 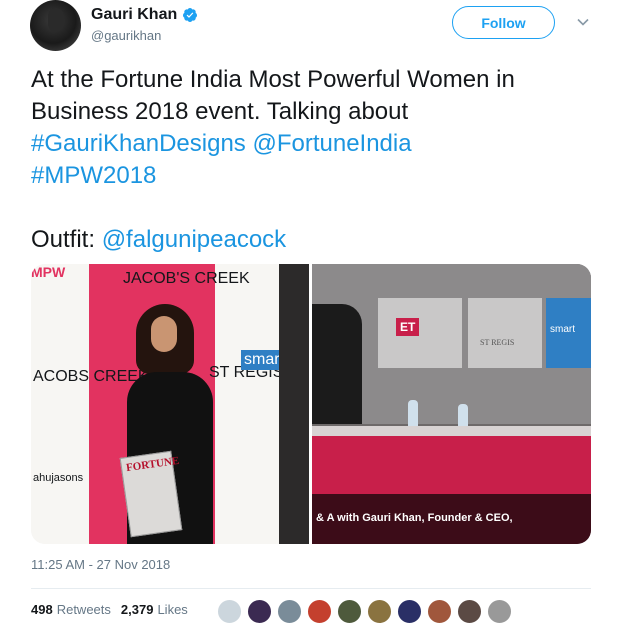 I want to click on display-name-row: Gauri Khan, so click(x=144, y=15).